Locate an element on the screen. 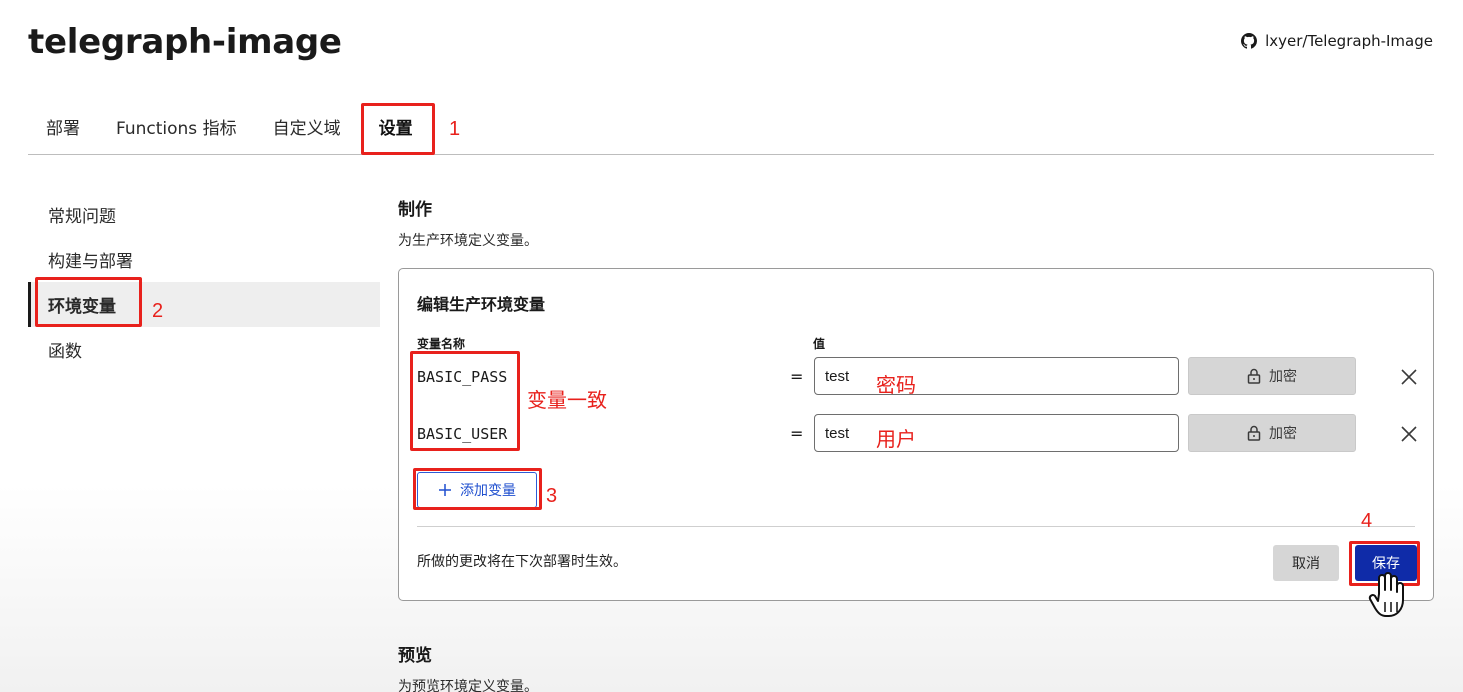  save-button: 保存 is located at coordinates (1386, 563).